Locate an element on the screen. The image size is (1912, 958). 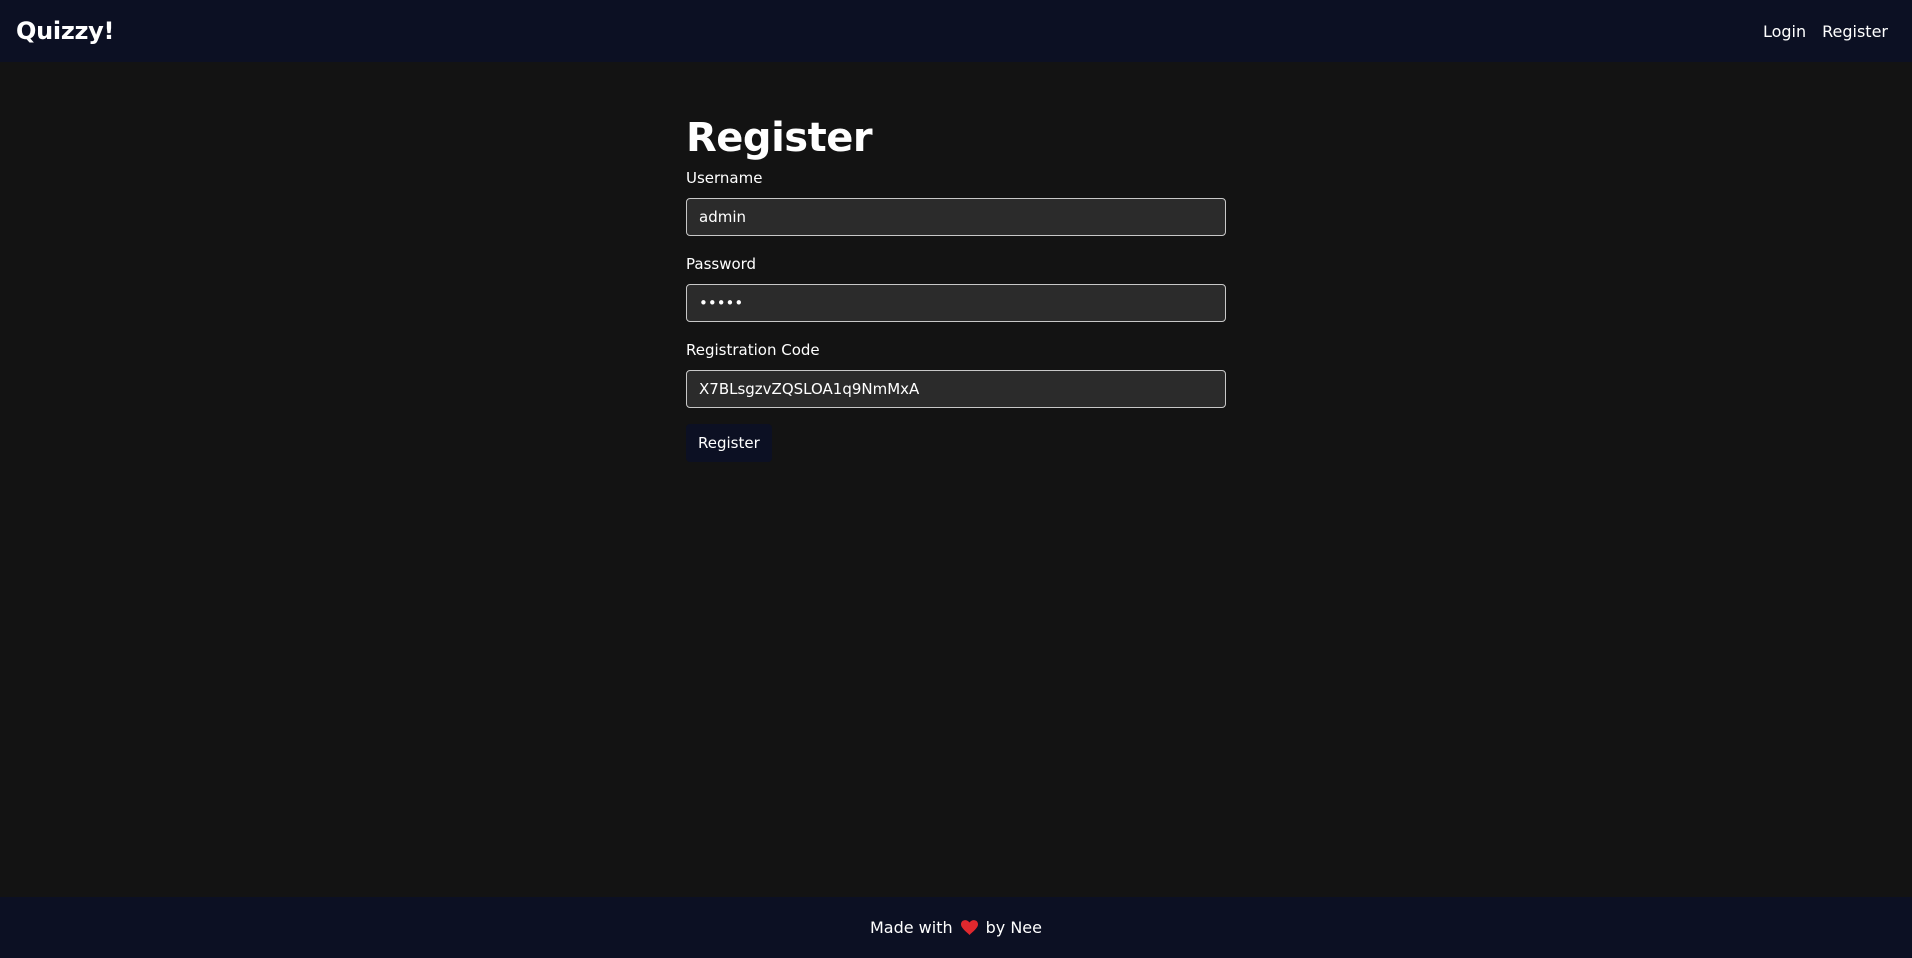
password-label: Password is located at coordinates (721, 264).